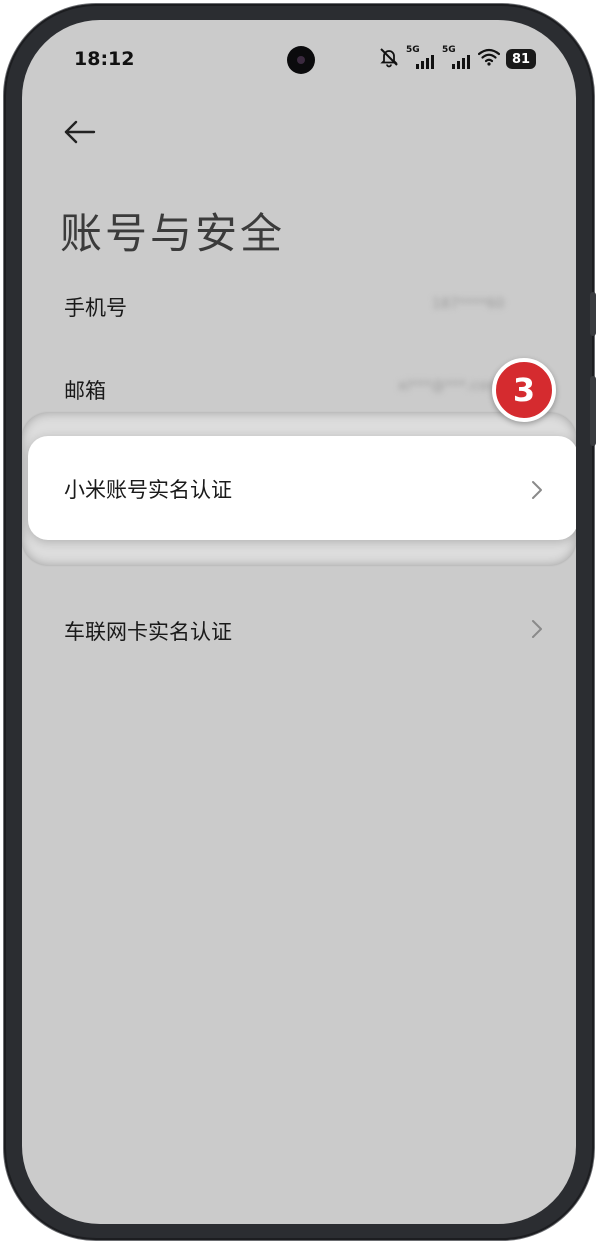 The width and height of the screenshot is (600, 1243). Describe the element at coordinates (148, 490) in the screenshot. I see `row-label: 小米账号实名认证` at that location.